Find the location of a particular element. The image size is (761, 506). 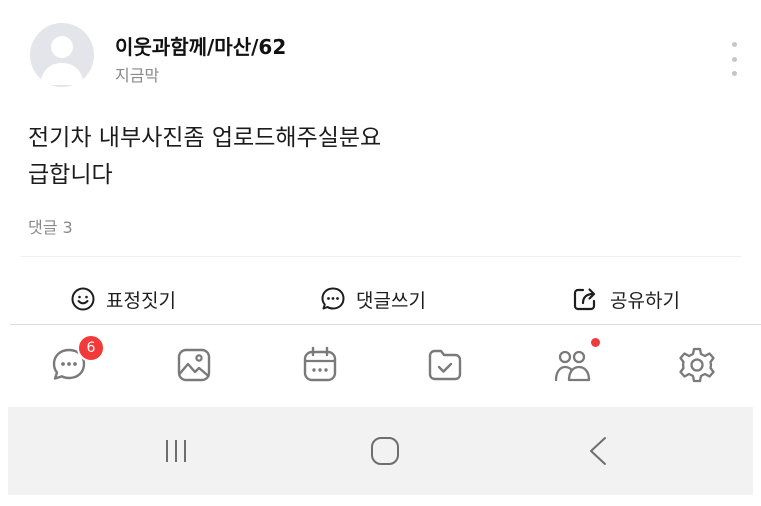

smile-icon is located at coordinates (83, 299).